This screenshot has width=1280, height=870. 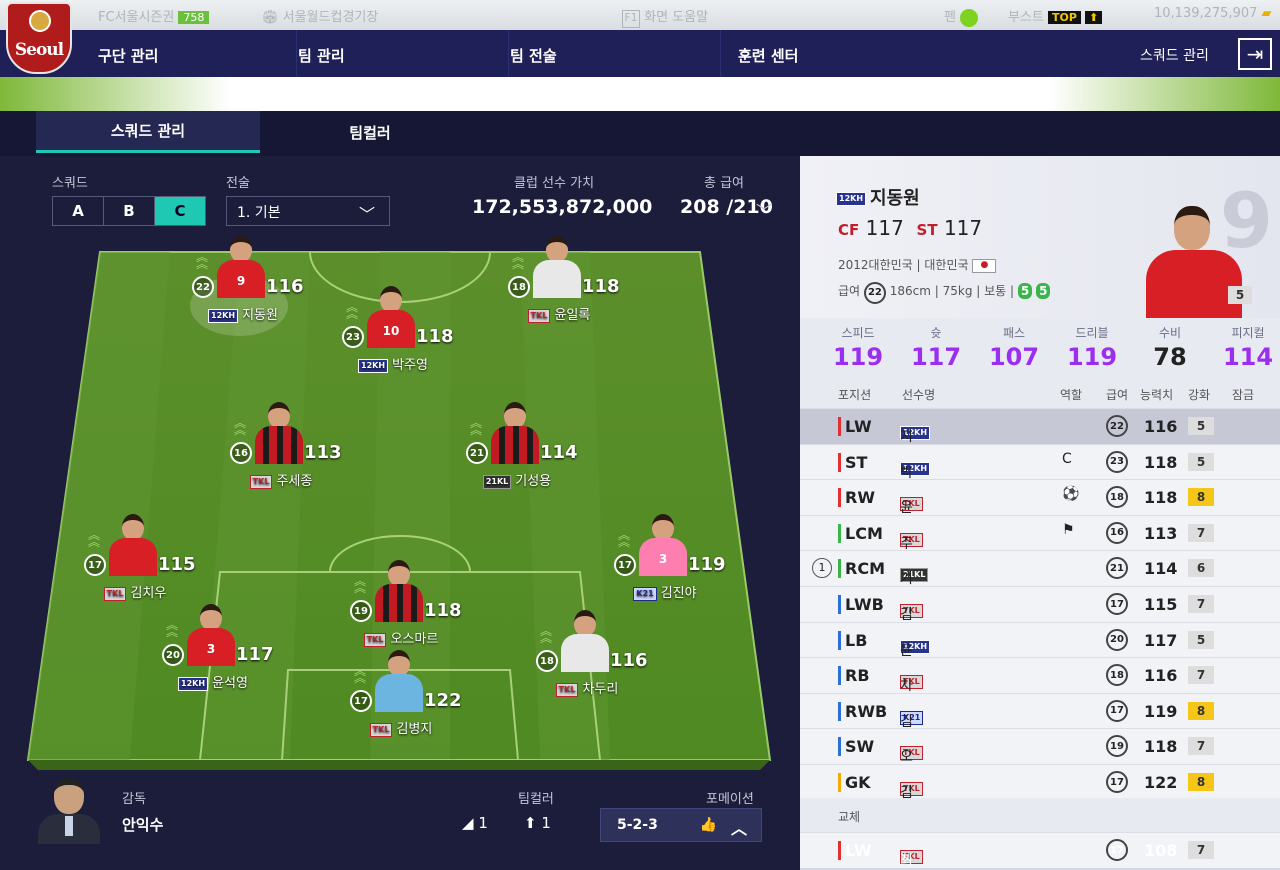 I want to click on table-row: LWB TKL김치우 17 115 7, so click(x=1040, y=624).